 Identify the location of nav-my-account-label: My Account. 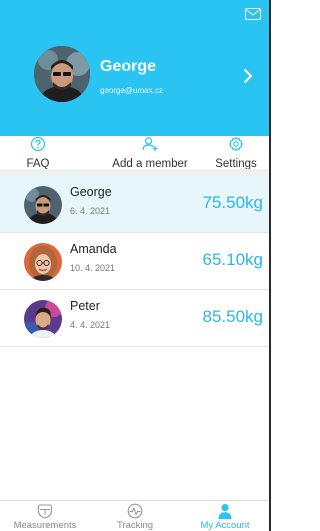
(225, 525).